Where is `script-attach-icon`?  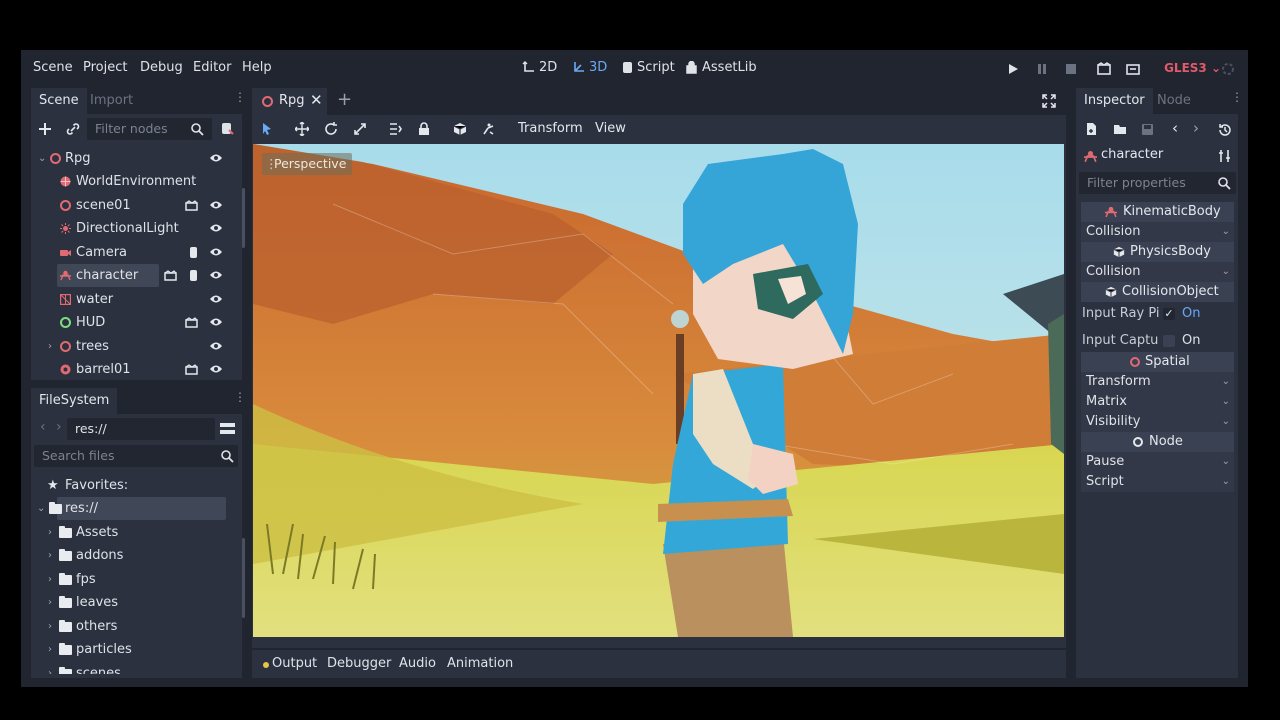
script-attach-icon is located at coordinates (227, 129).